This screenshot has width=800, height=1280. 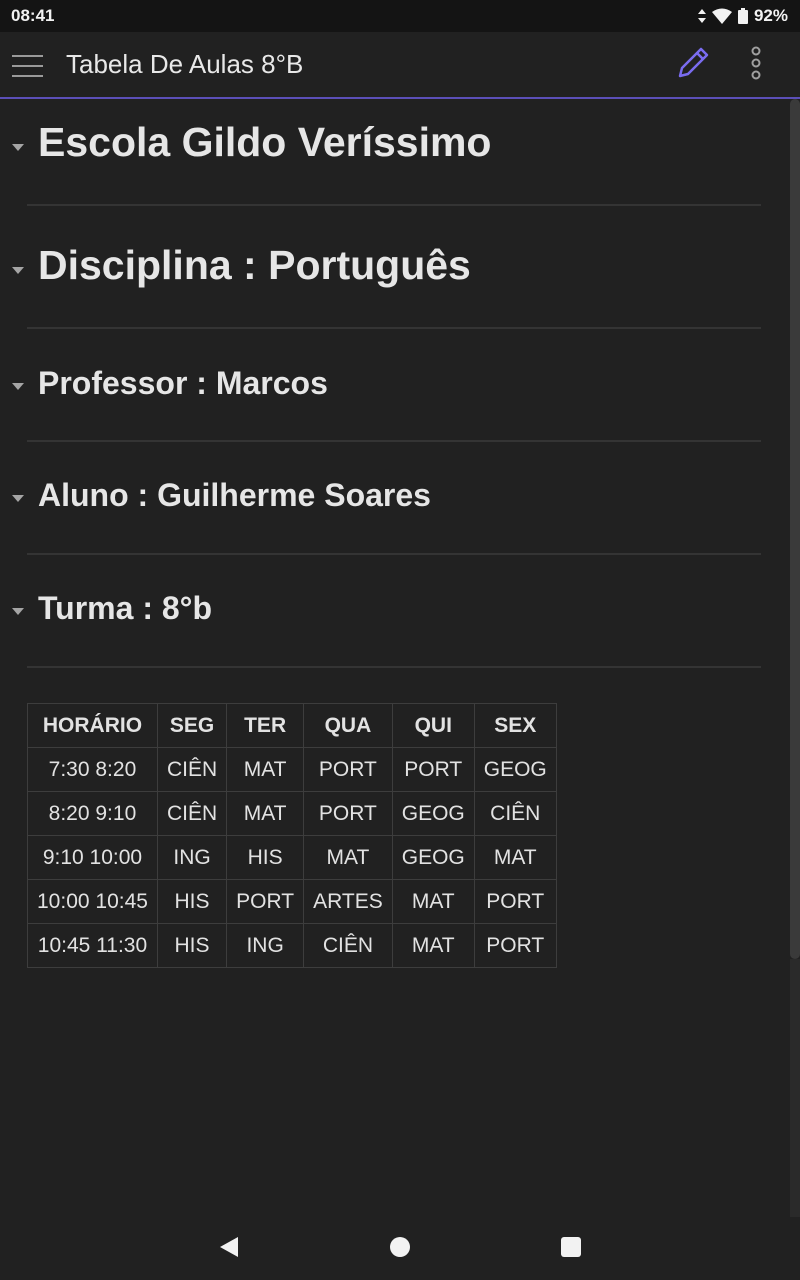 I want to click on section-heading: Escola Gildo Veríssimo, so click(x=265, y=142).